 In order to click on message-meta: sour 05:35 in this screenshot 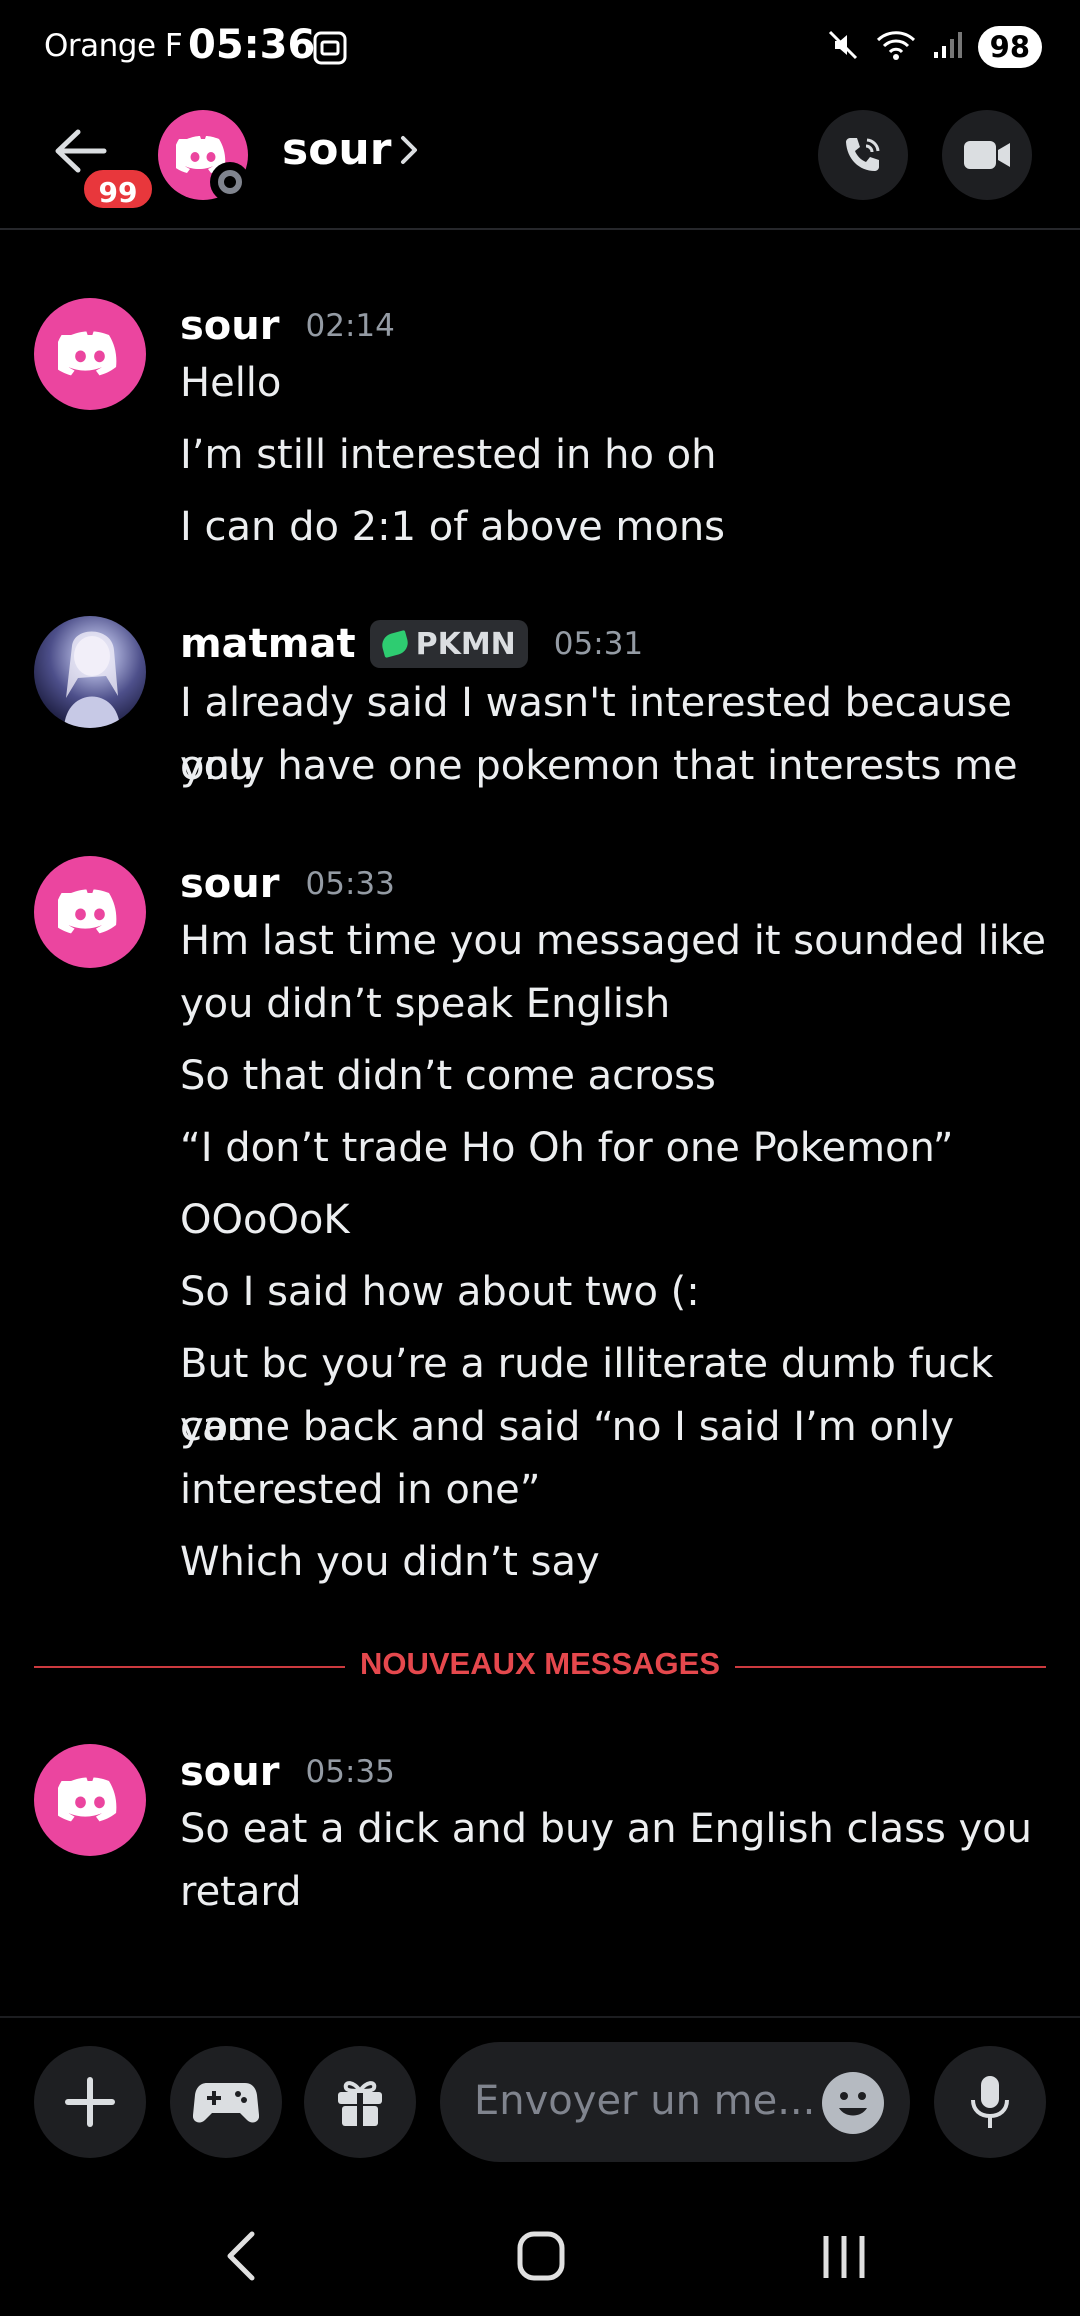, I will do `click(287, 1772)`.